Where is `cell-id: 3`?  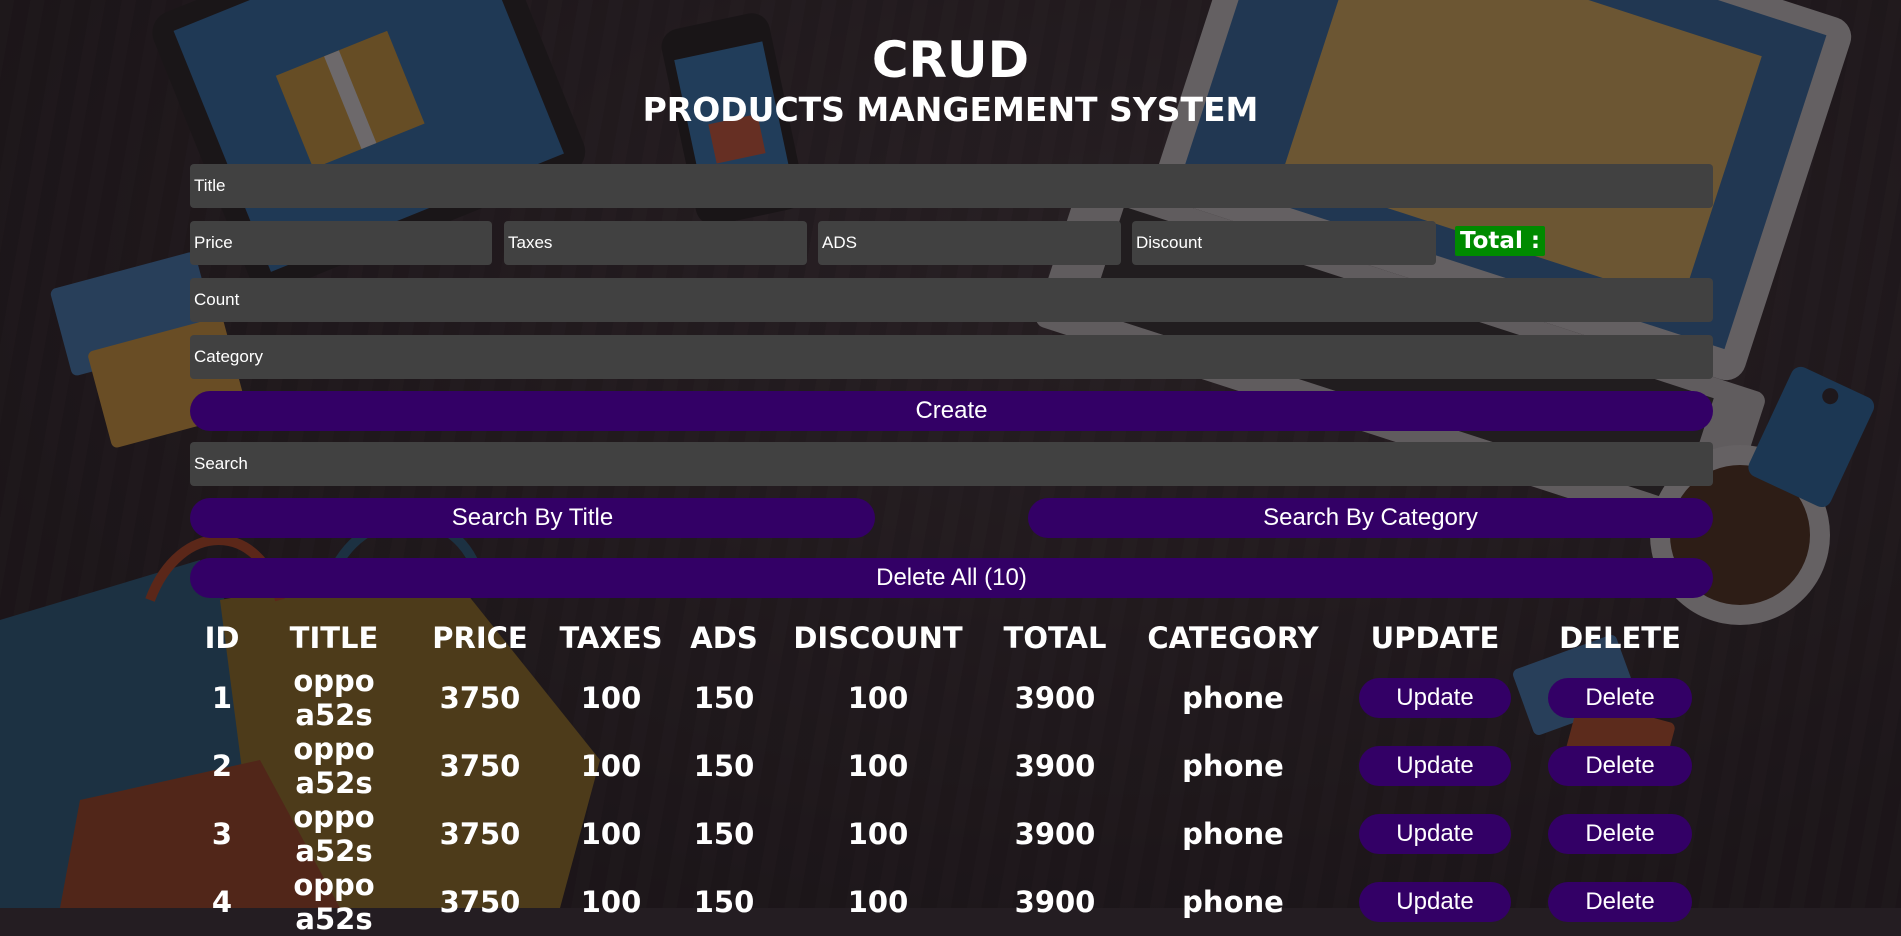
cell-id: 3 is located at coordinates (222, 834).